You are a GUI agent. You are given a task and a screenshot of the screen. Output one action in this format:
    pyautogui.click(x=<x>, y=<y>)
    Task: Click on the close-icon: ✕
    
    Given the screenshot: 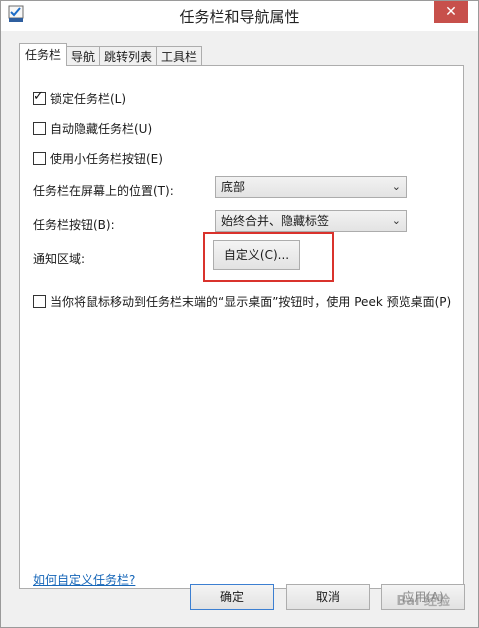 What is the action you would take?
    pyautogui.click(x=451, y=12)
    